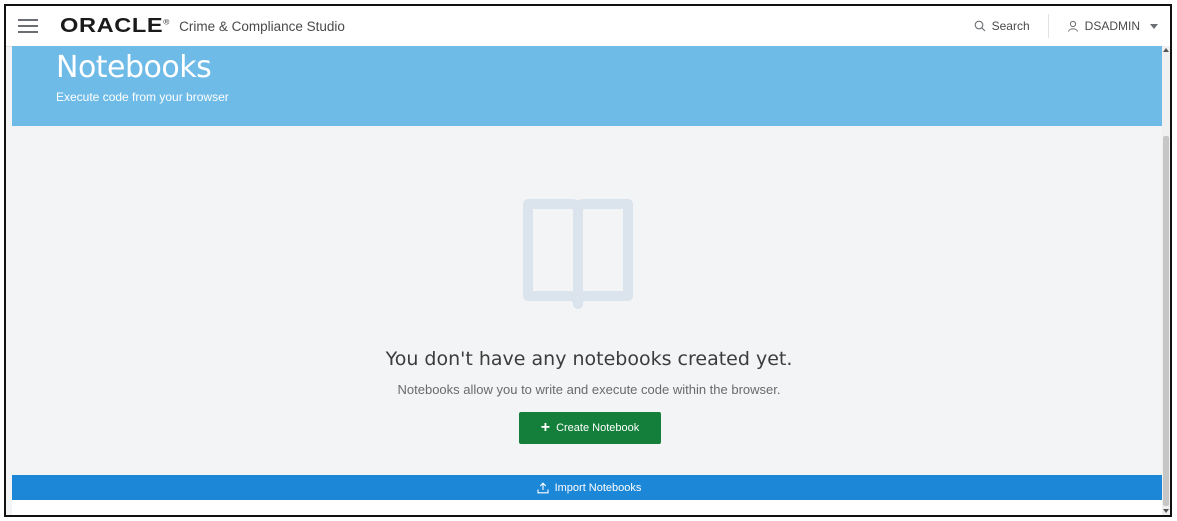 The height and width of the screenshot is (521, 1177). I want to click on product-name: Crime & Compliance Studio, so click(262, 26).